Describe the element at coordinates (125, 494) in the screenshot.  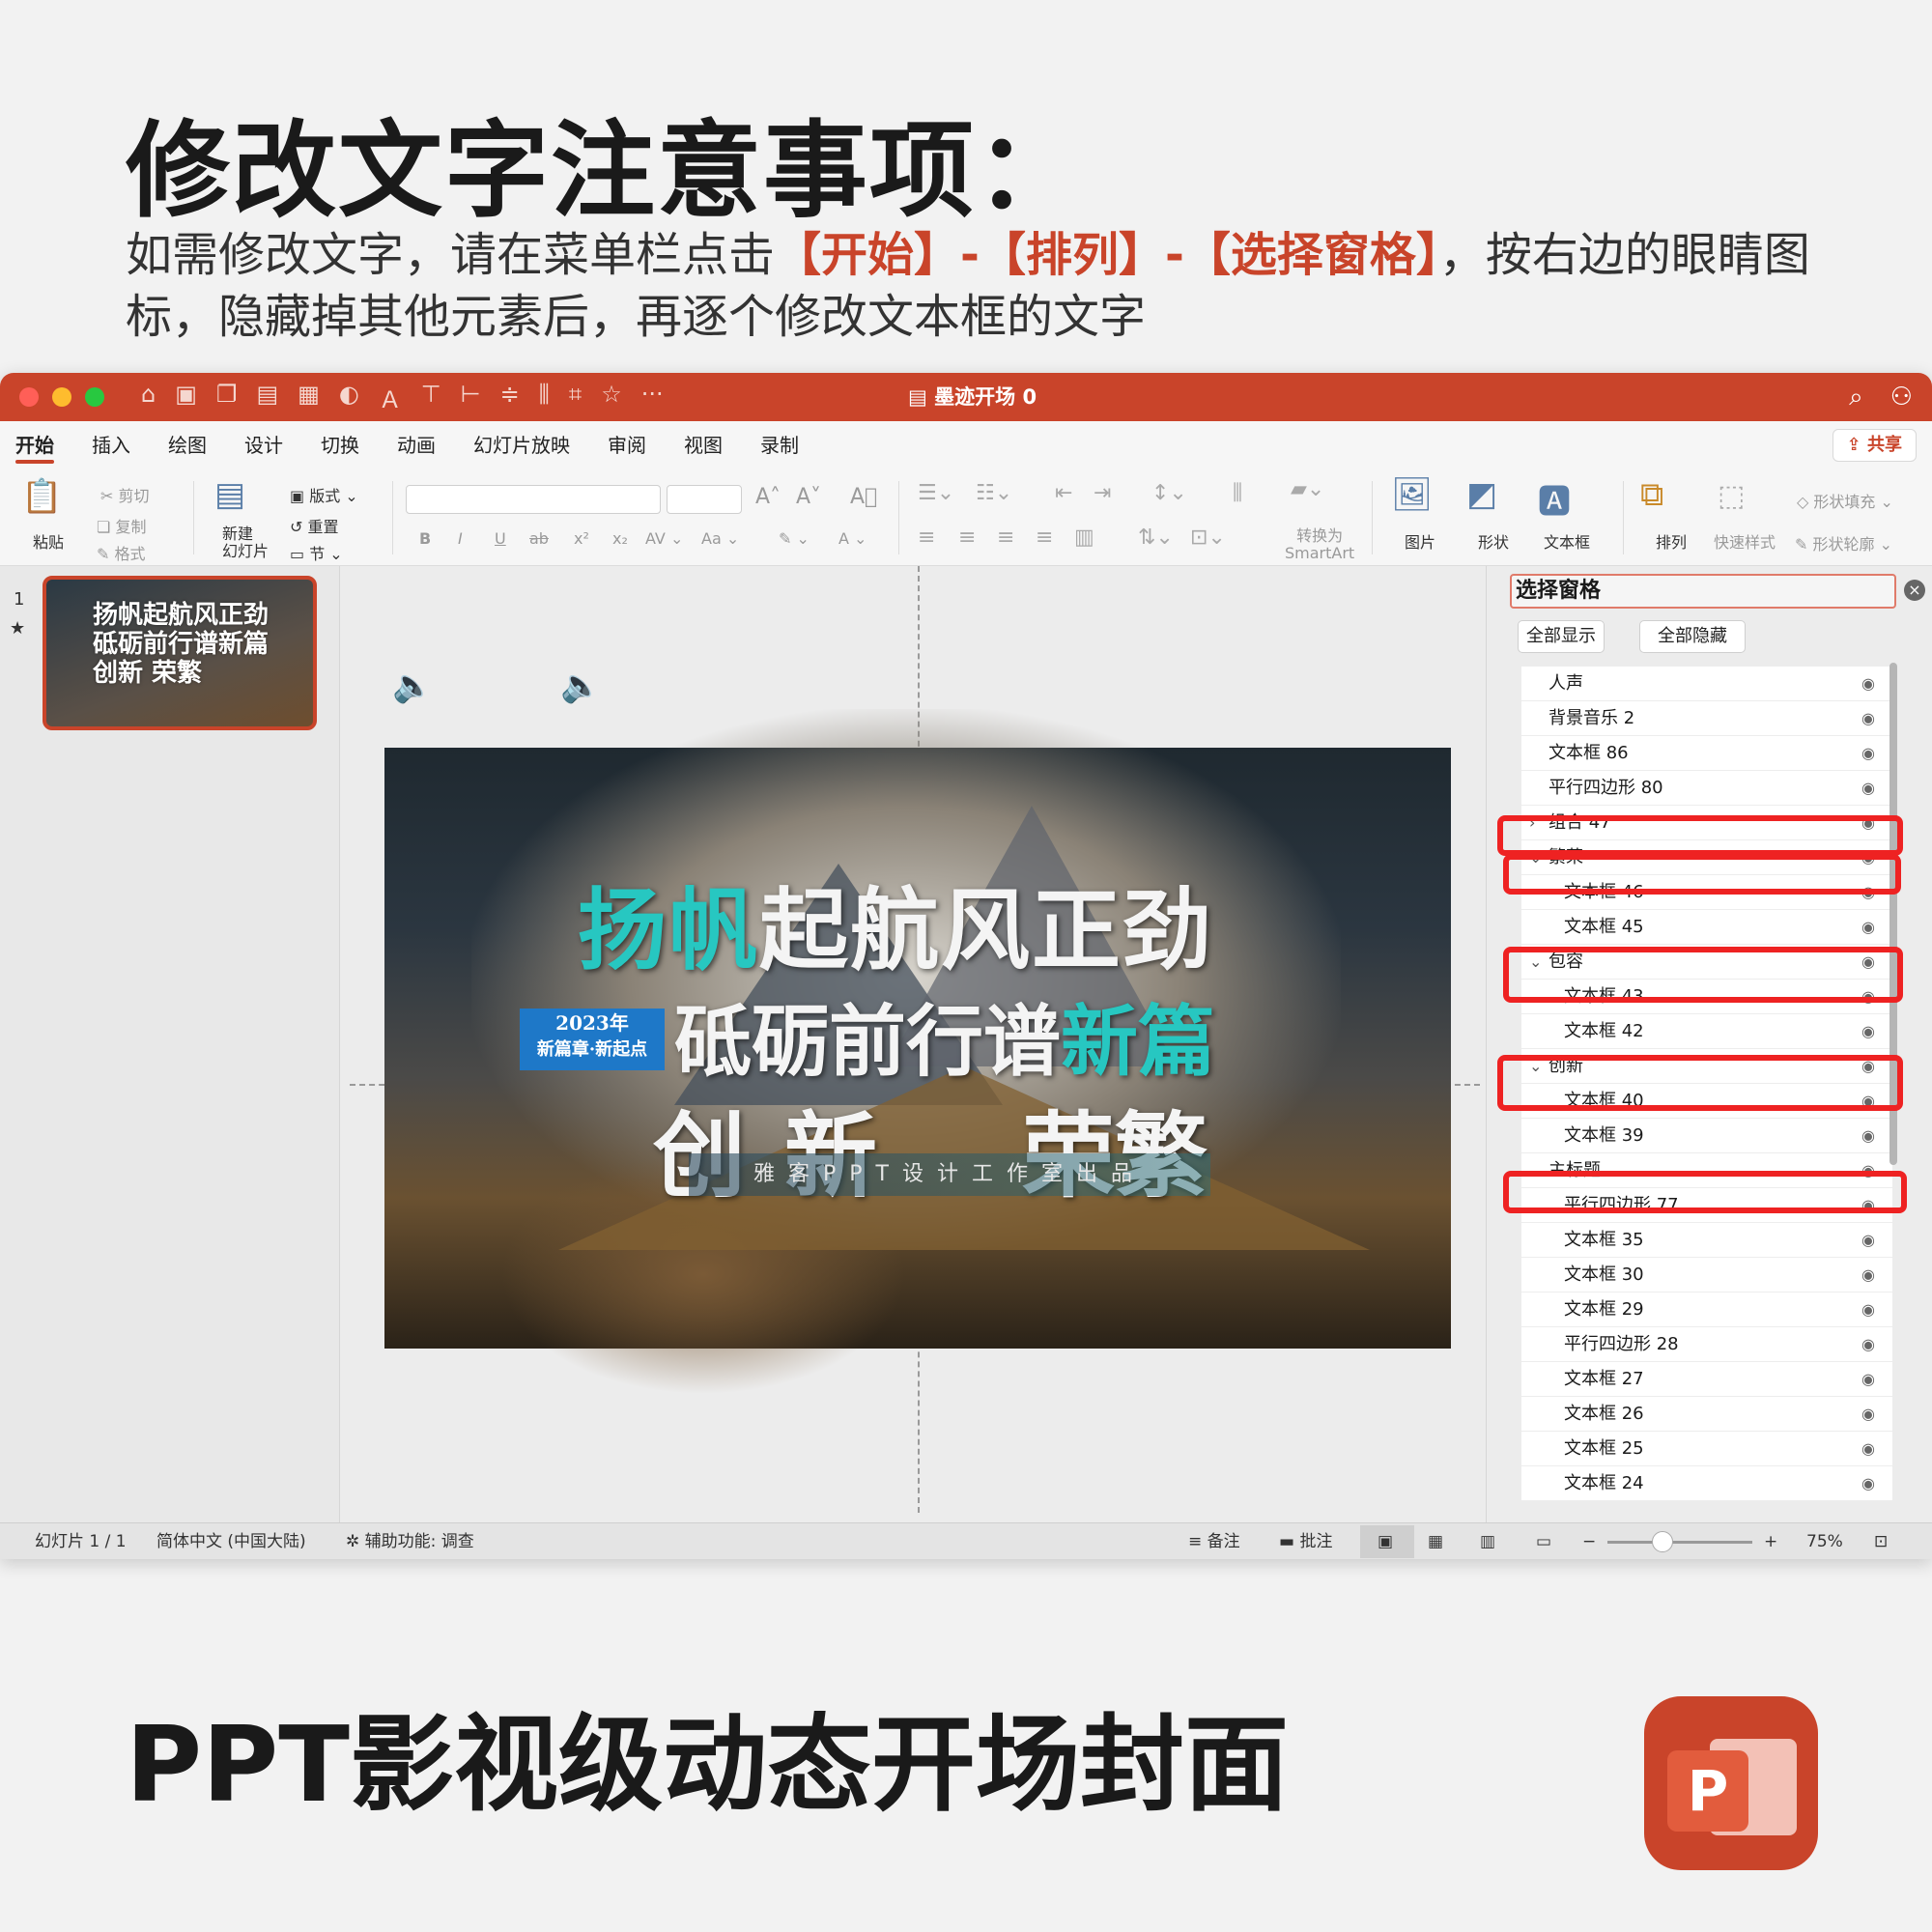
I see `cut-button: ✂ 剪切` at that location.